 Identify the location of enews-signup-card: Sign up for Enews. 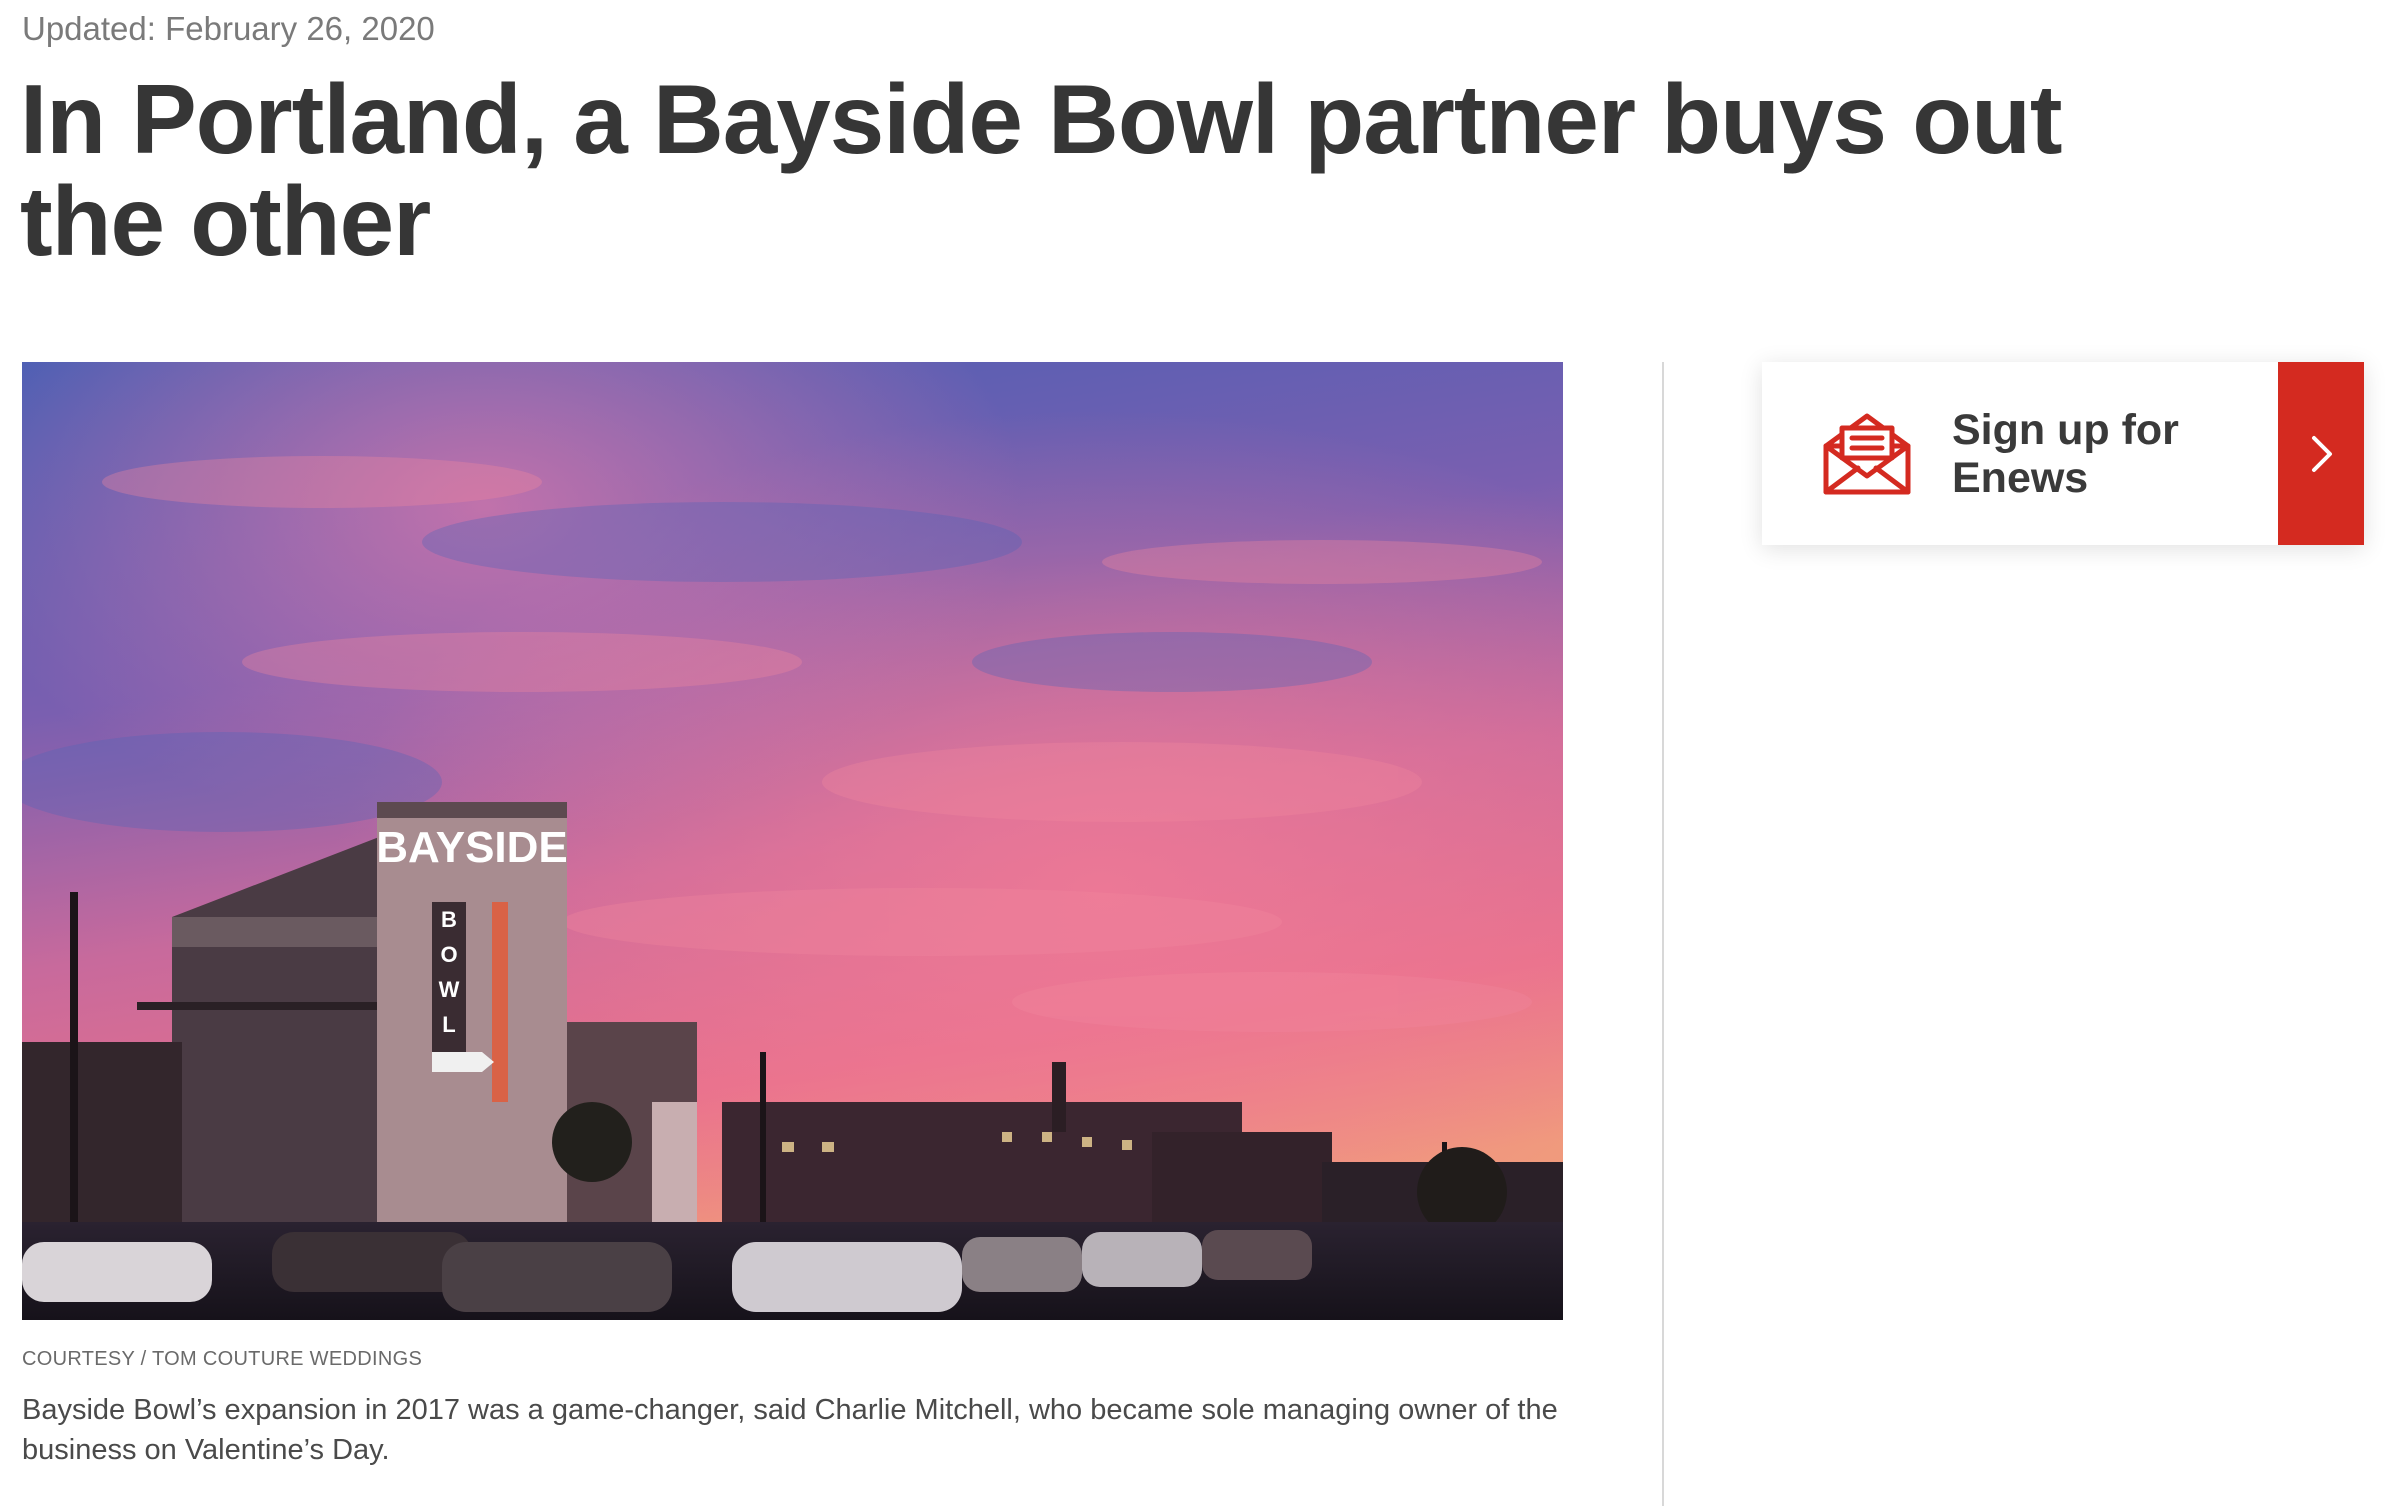
(2063, 453).